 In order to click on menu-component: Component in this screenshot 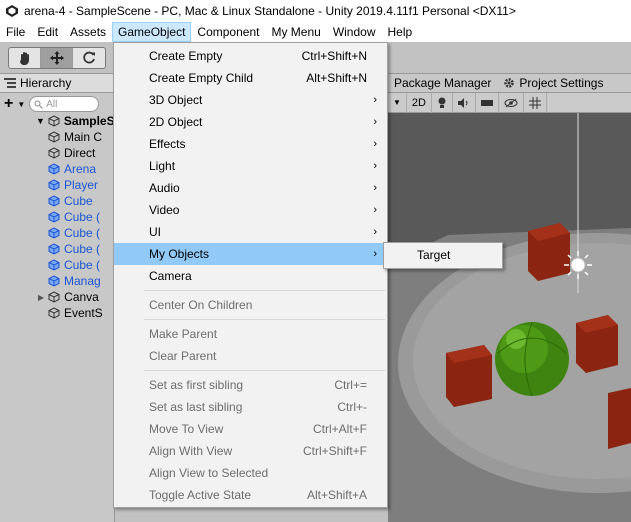, I will do `click(228, 32)`.